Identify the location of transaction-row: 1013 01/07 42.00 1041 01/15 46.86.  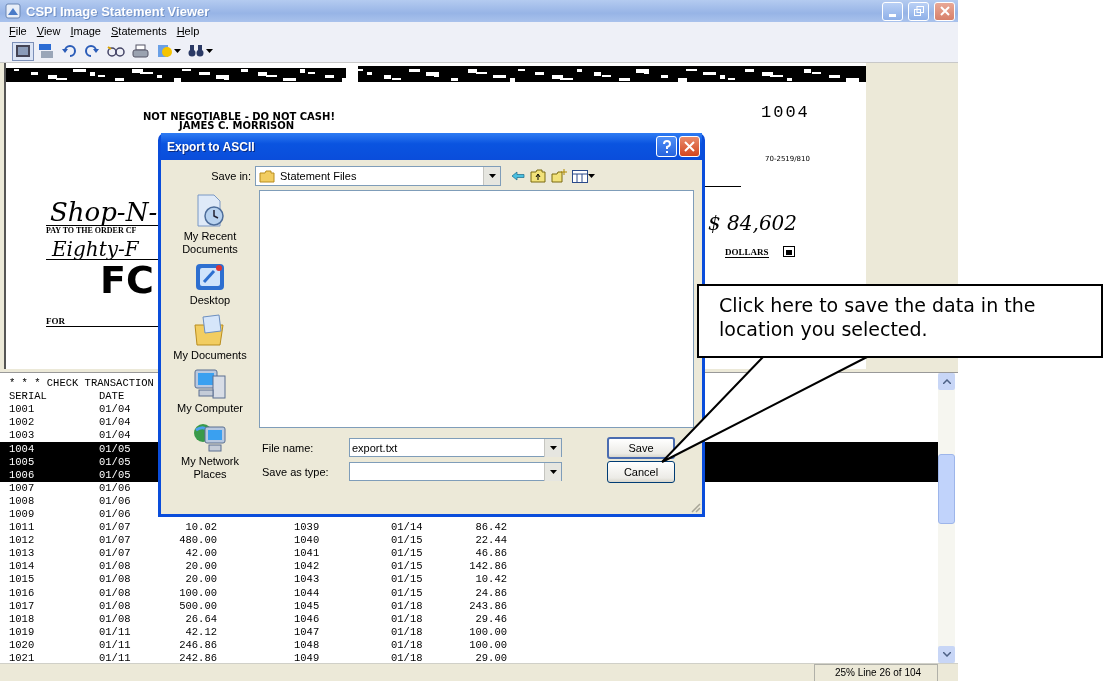
(469, 554).